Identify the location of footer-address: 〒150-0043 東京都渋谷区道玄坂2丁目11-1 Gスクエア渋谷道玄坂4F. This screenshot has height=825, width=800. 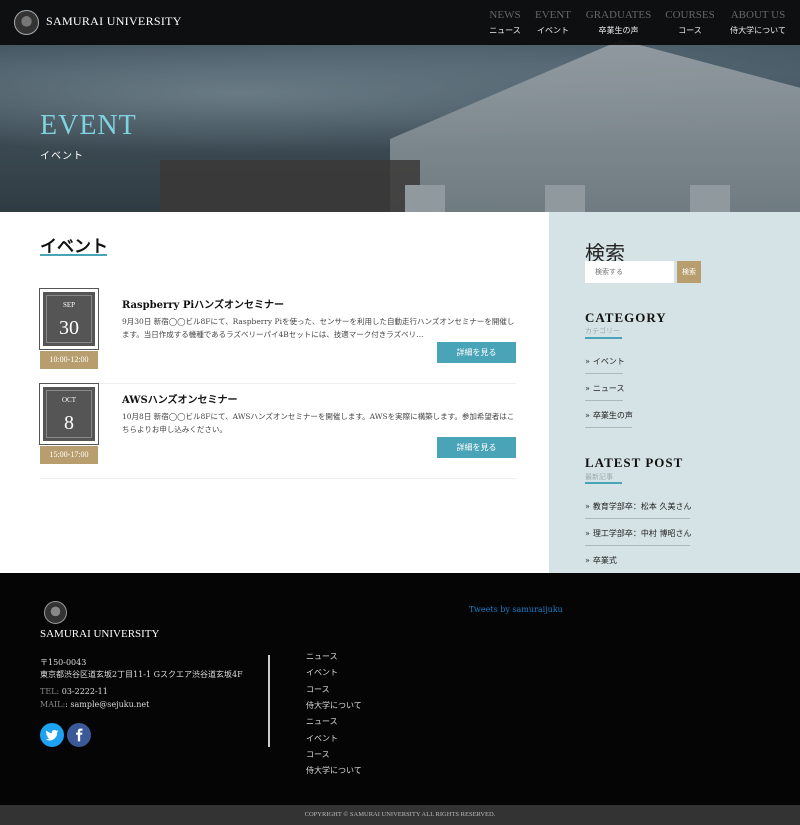
(141, 669).